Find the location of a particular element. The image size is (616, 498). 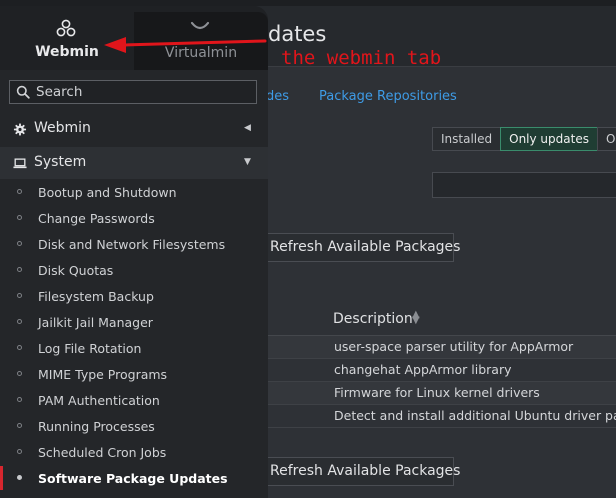

sidebar-item-change-passwords: Change Passwords is located at coordinates (134, 218).